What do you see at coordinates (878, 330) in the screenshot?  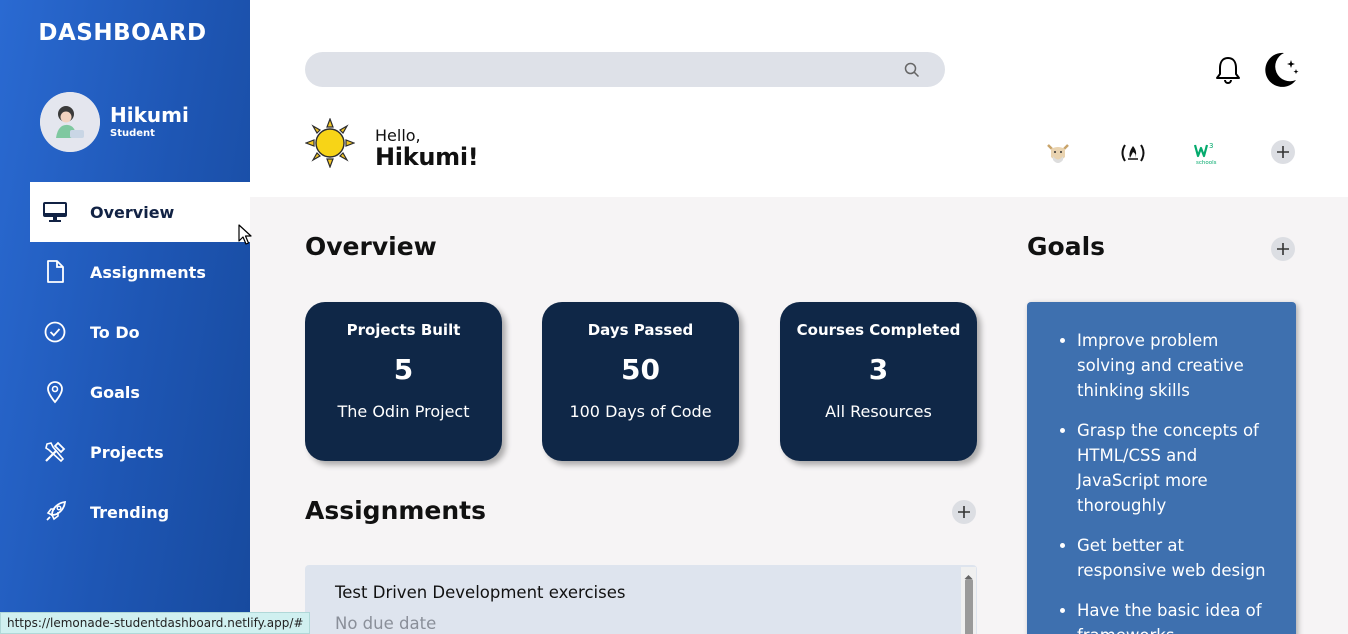 I see `stat-card-title: Courses Completed` at bounding box center [878, 330].